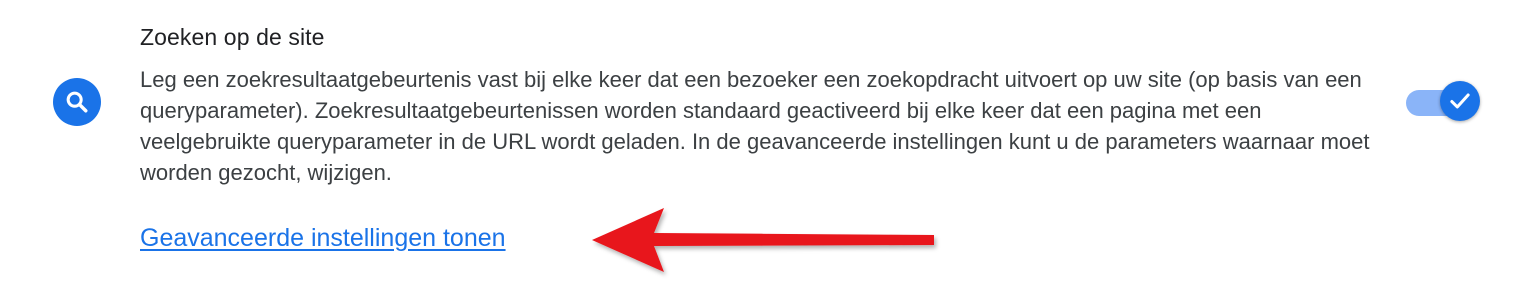  Describe the element at coordinates (77, 102) in the screenshot. I see `search-icon` at that location.